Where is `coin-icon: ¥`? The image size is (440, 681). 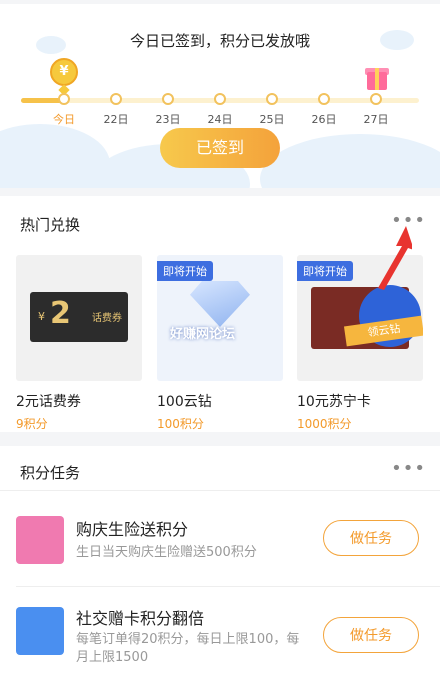
coin-icon: ¥ is located at coordinates (64, 72).